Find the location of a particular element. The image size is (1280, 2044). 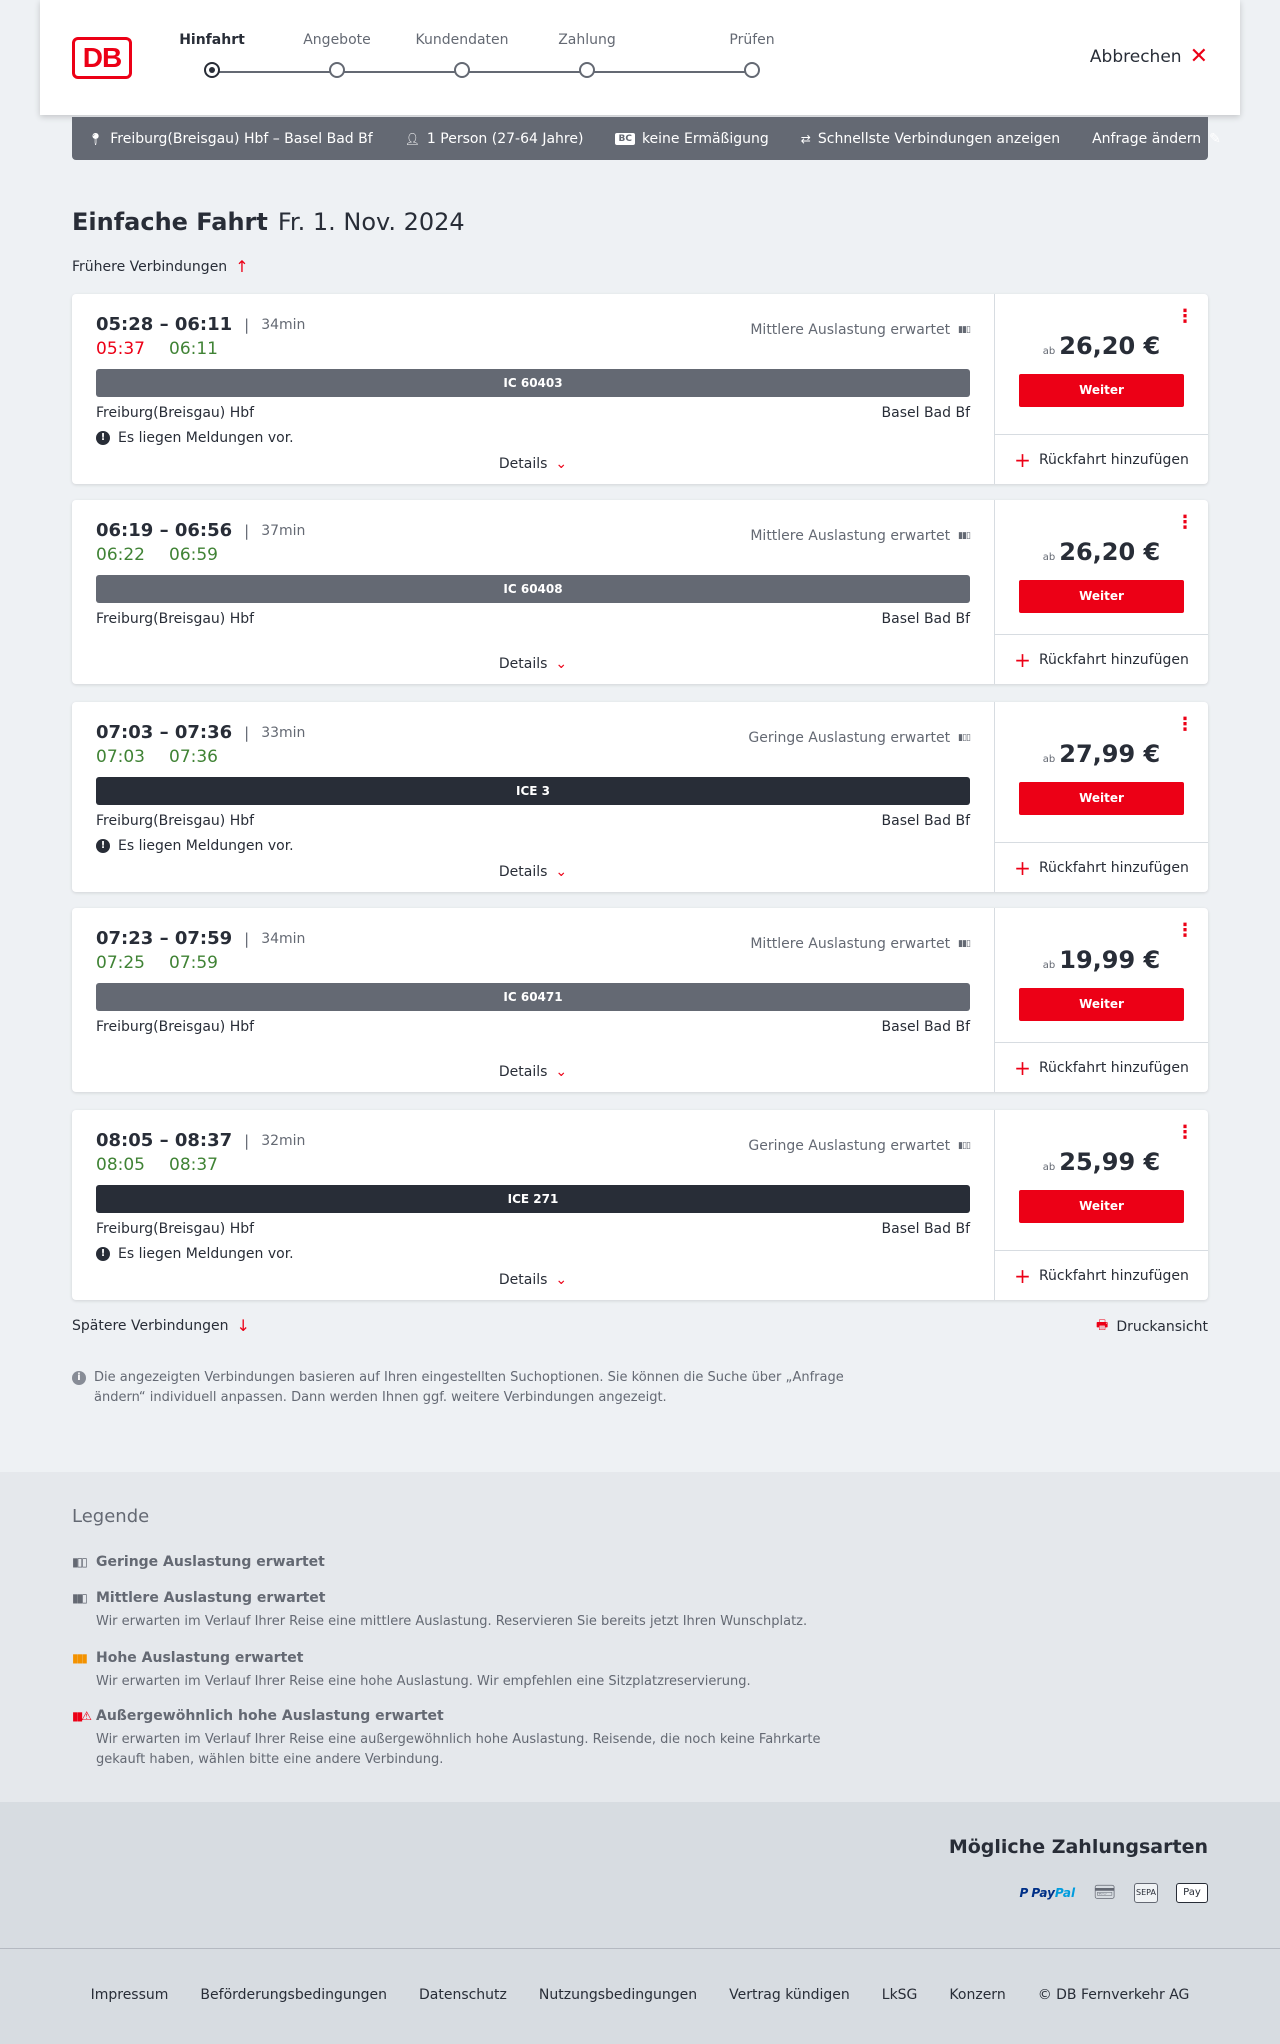

fastest-toggle: ⇄ Schnellste Verbindungen anzeigen is located at coordinates (930, 139).